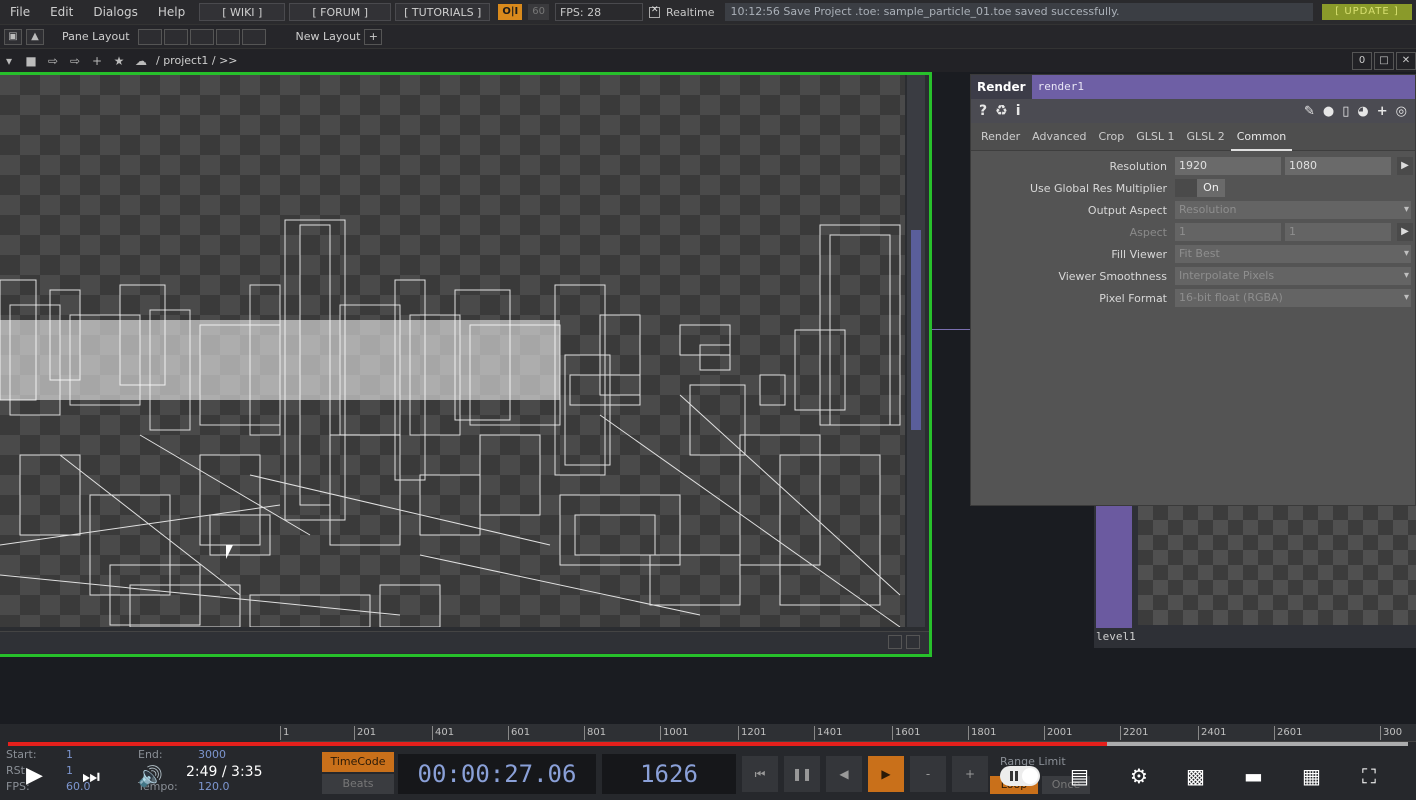  What do you see at coordinates (75, 61) in the screenshot?
I see `forward-arrow-icon: ⇨` at bounding box center [75, 61].